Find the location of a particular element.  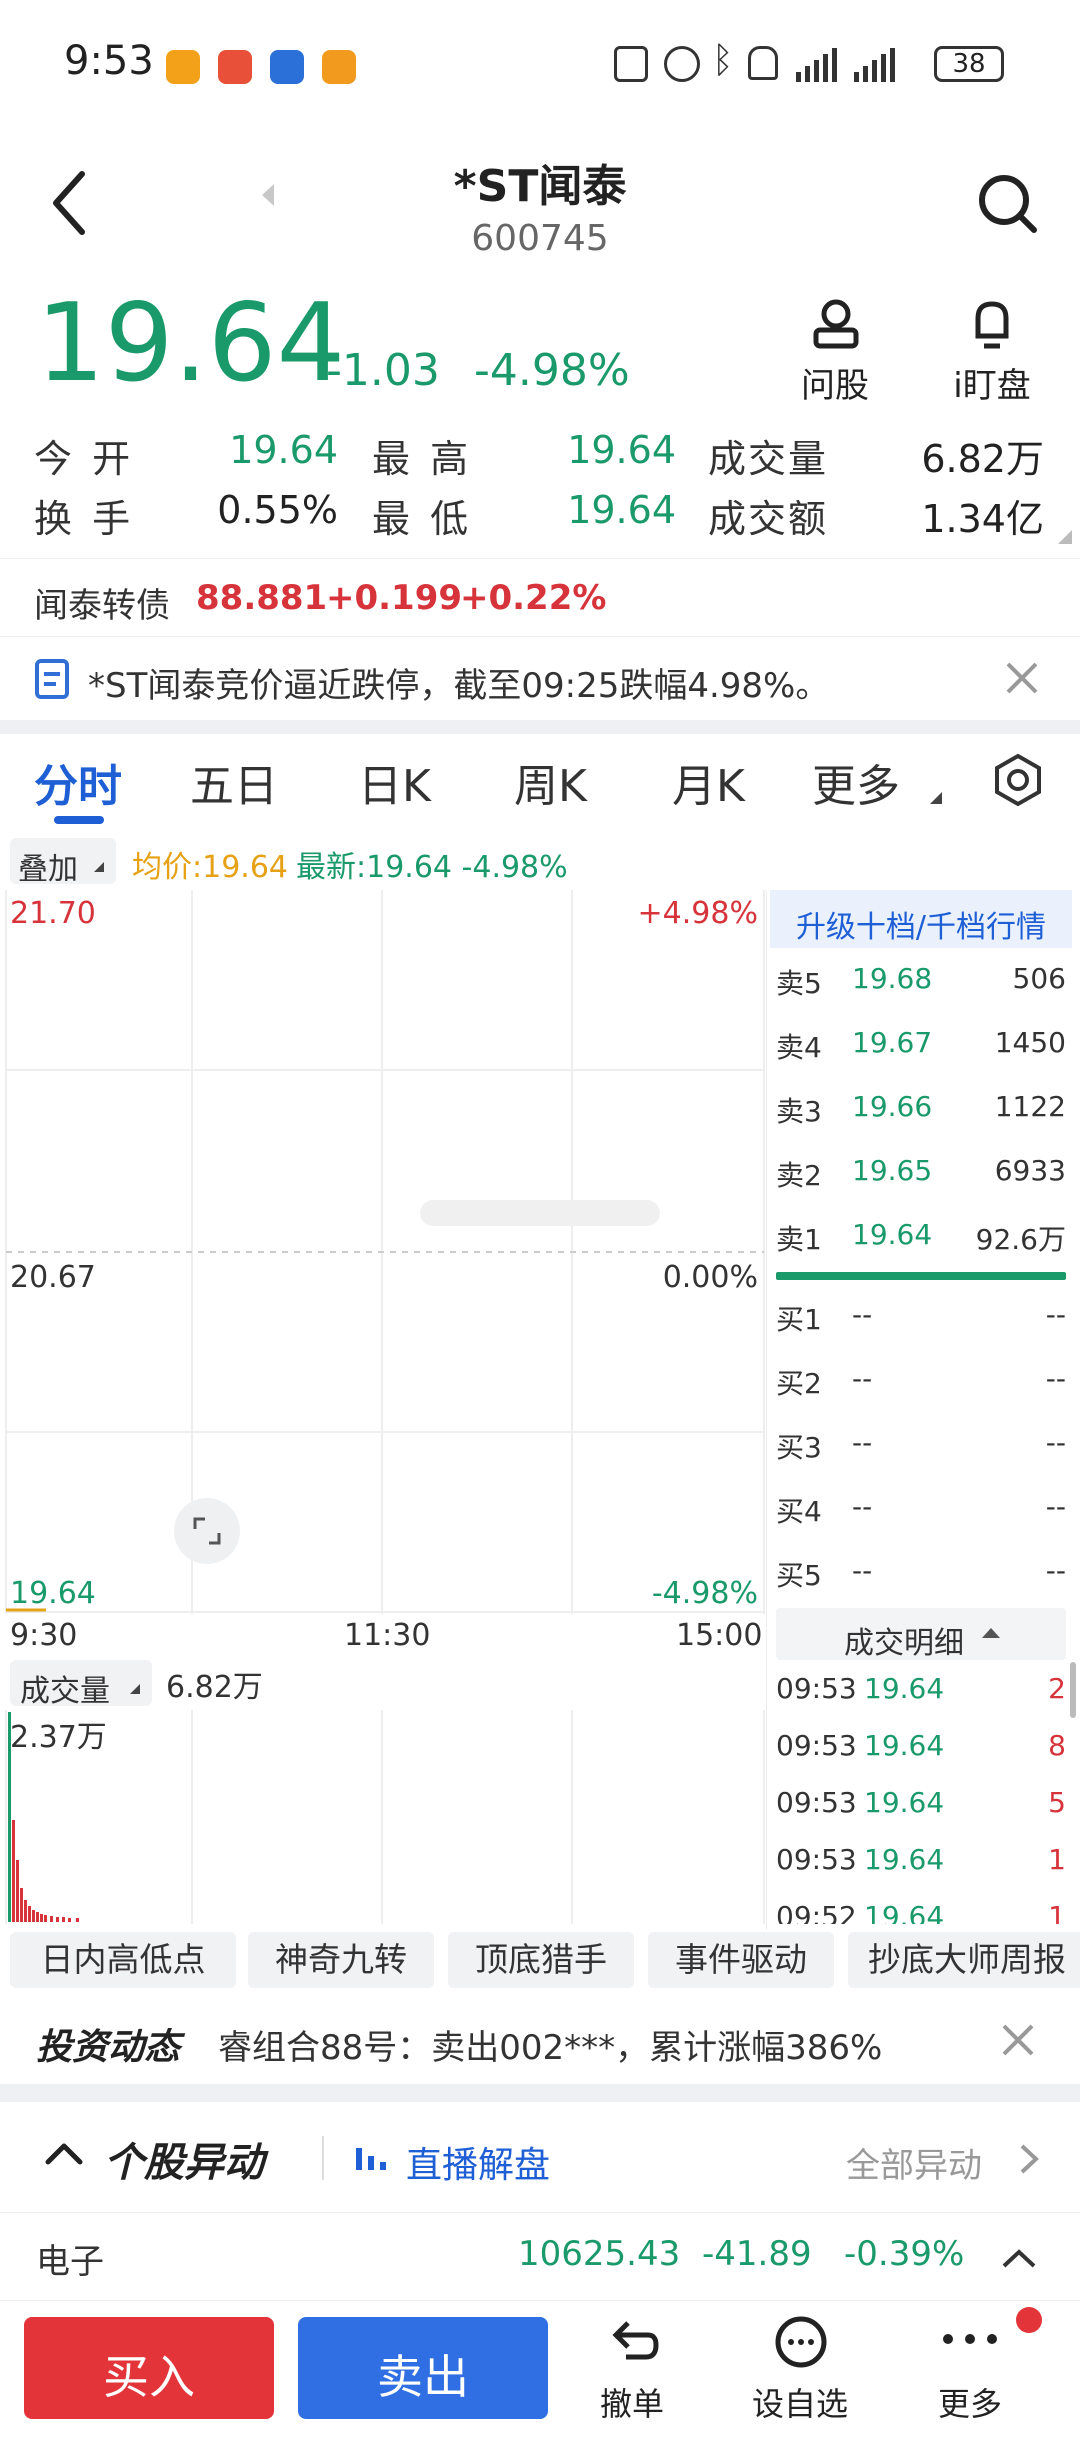

ask-label: 卖1 is located at coordinates (799, 1239).